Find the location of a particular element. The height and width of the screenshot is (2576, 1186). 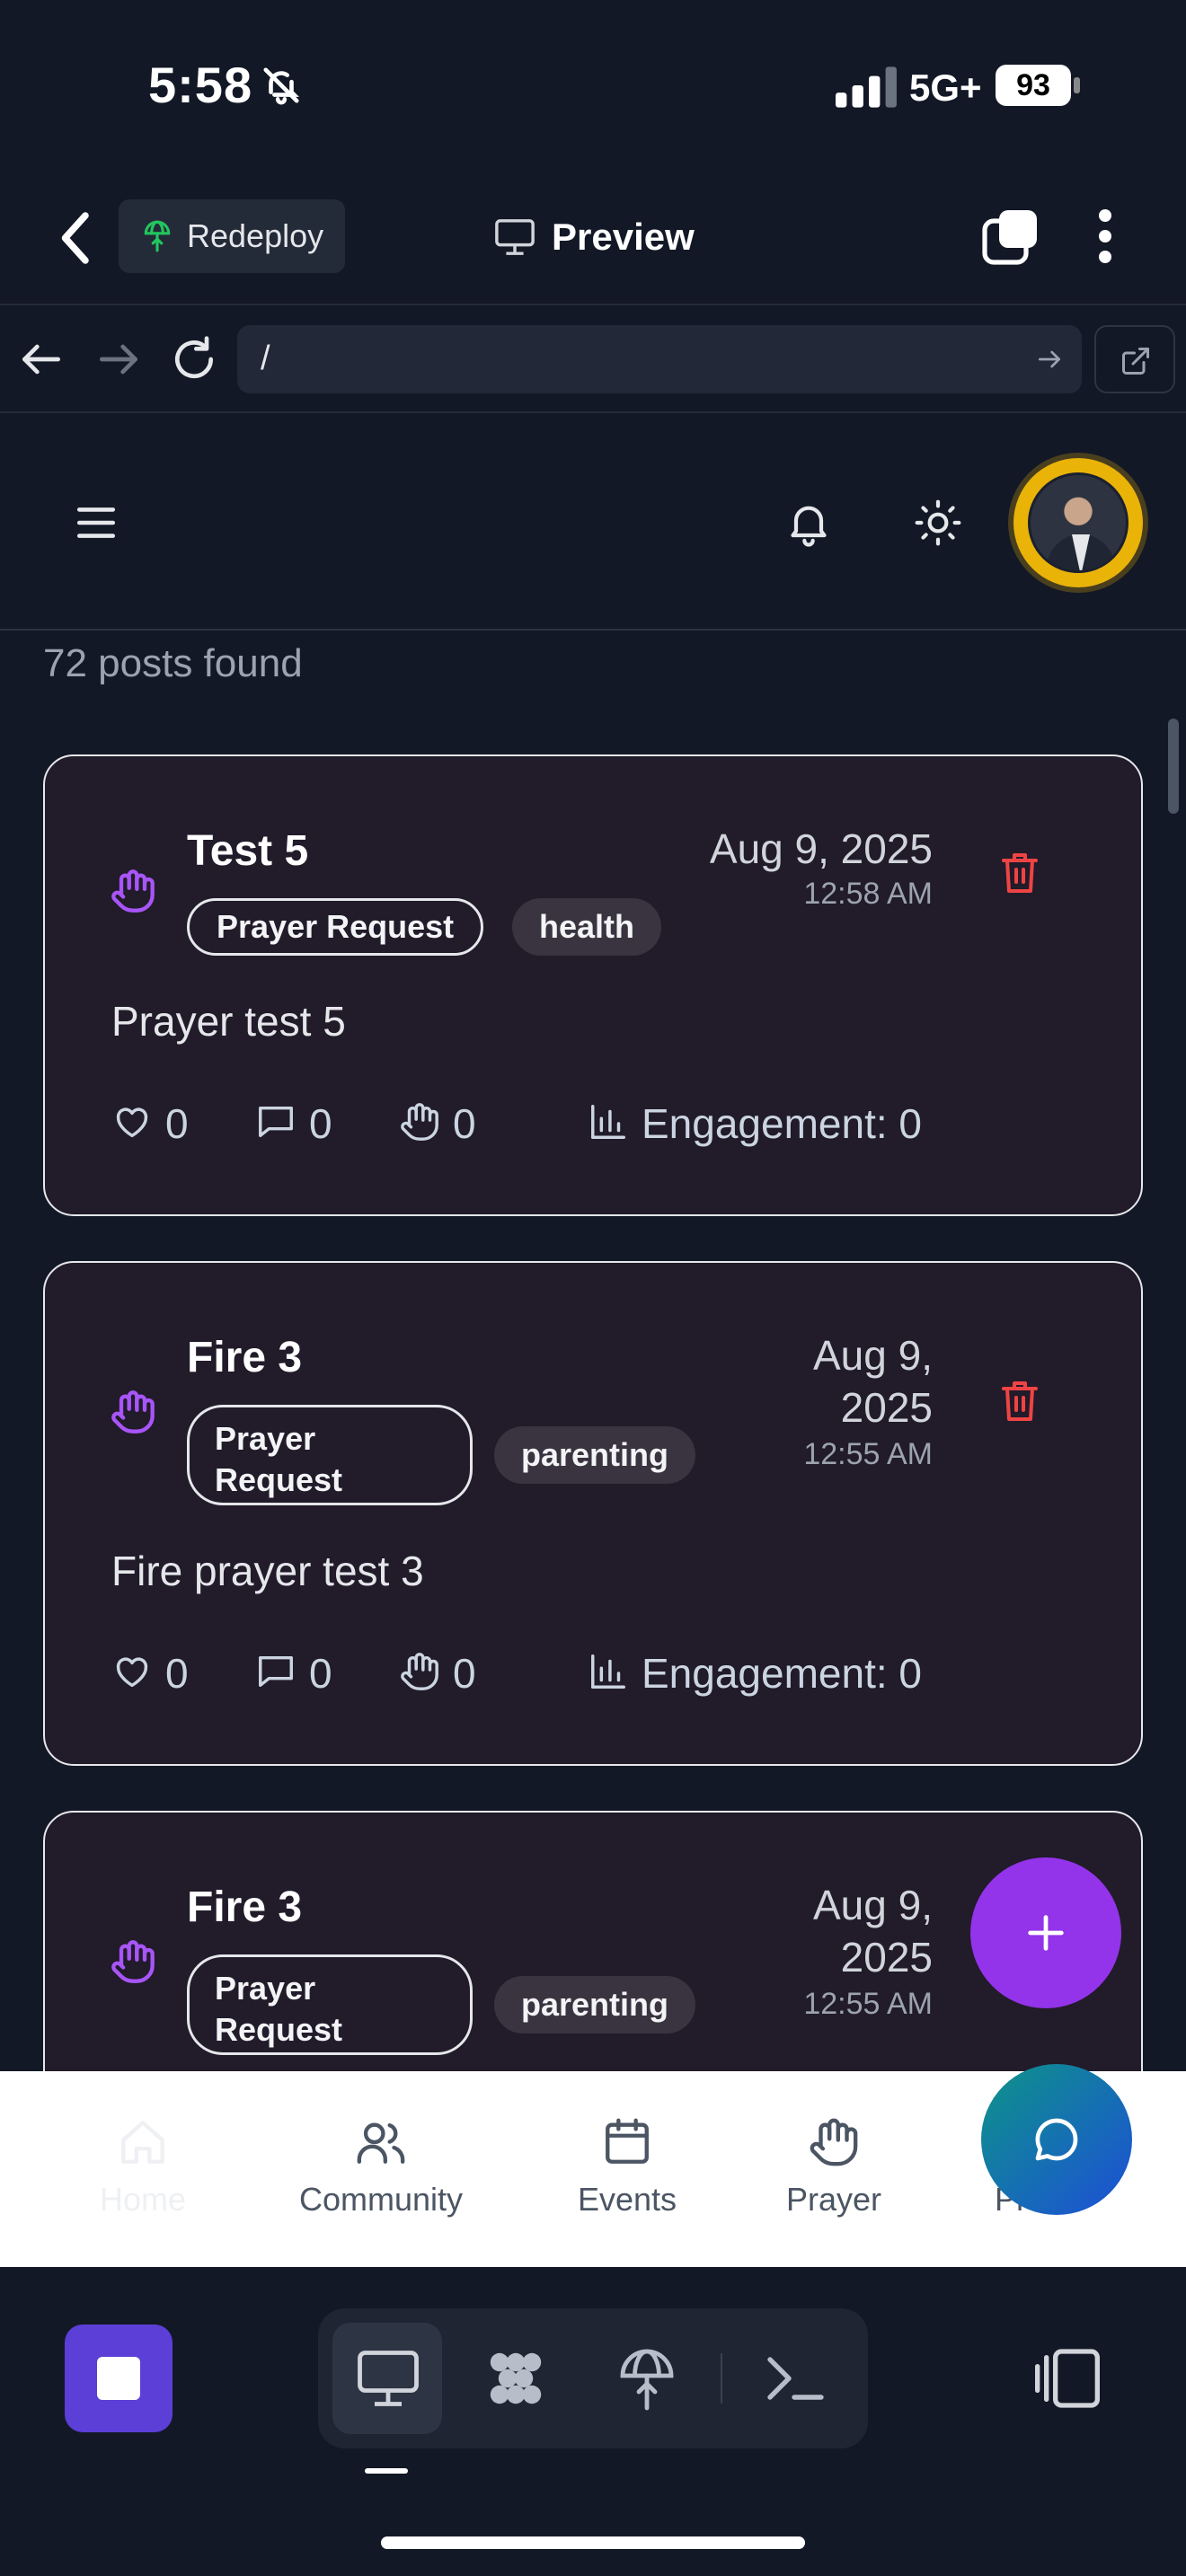

profile-avatar-button is located at coordinates (1078, 522).